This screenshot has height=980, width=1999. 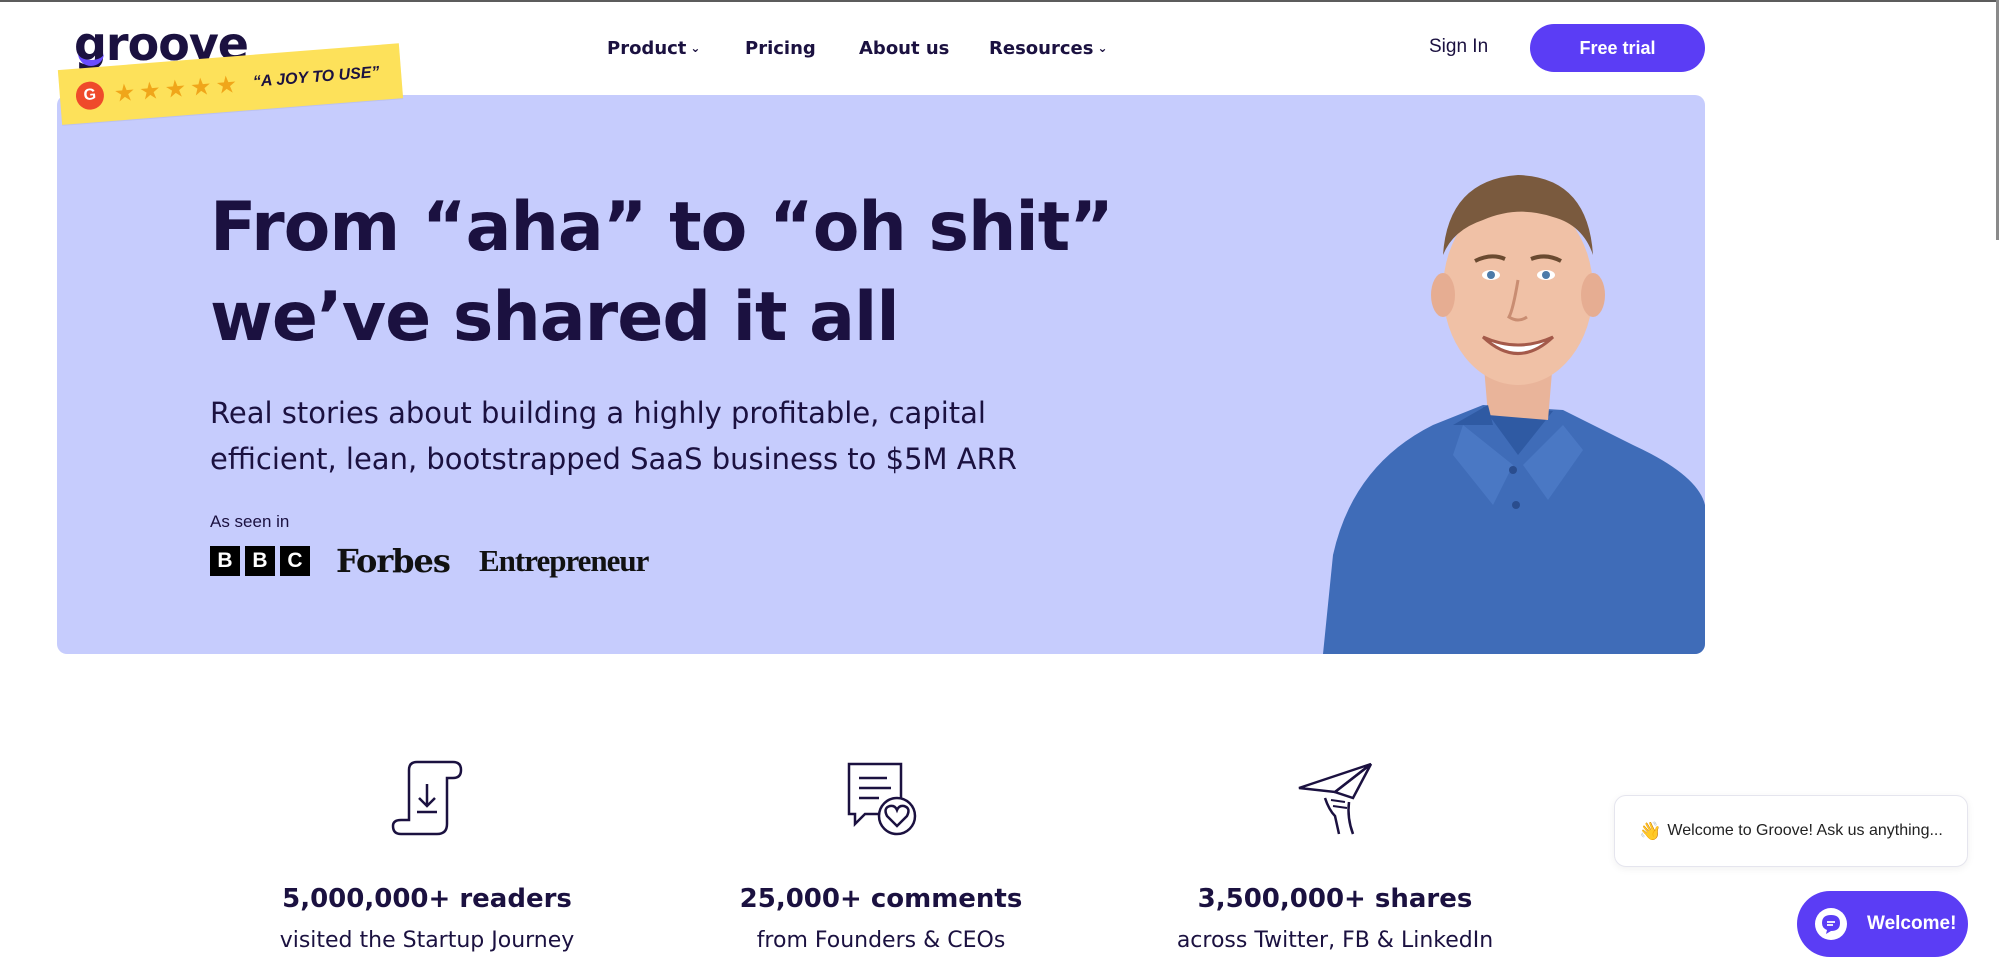 I want to click on founder-photo, so click(x=1514, y=414).